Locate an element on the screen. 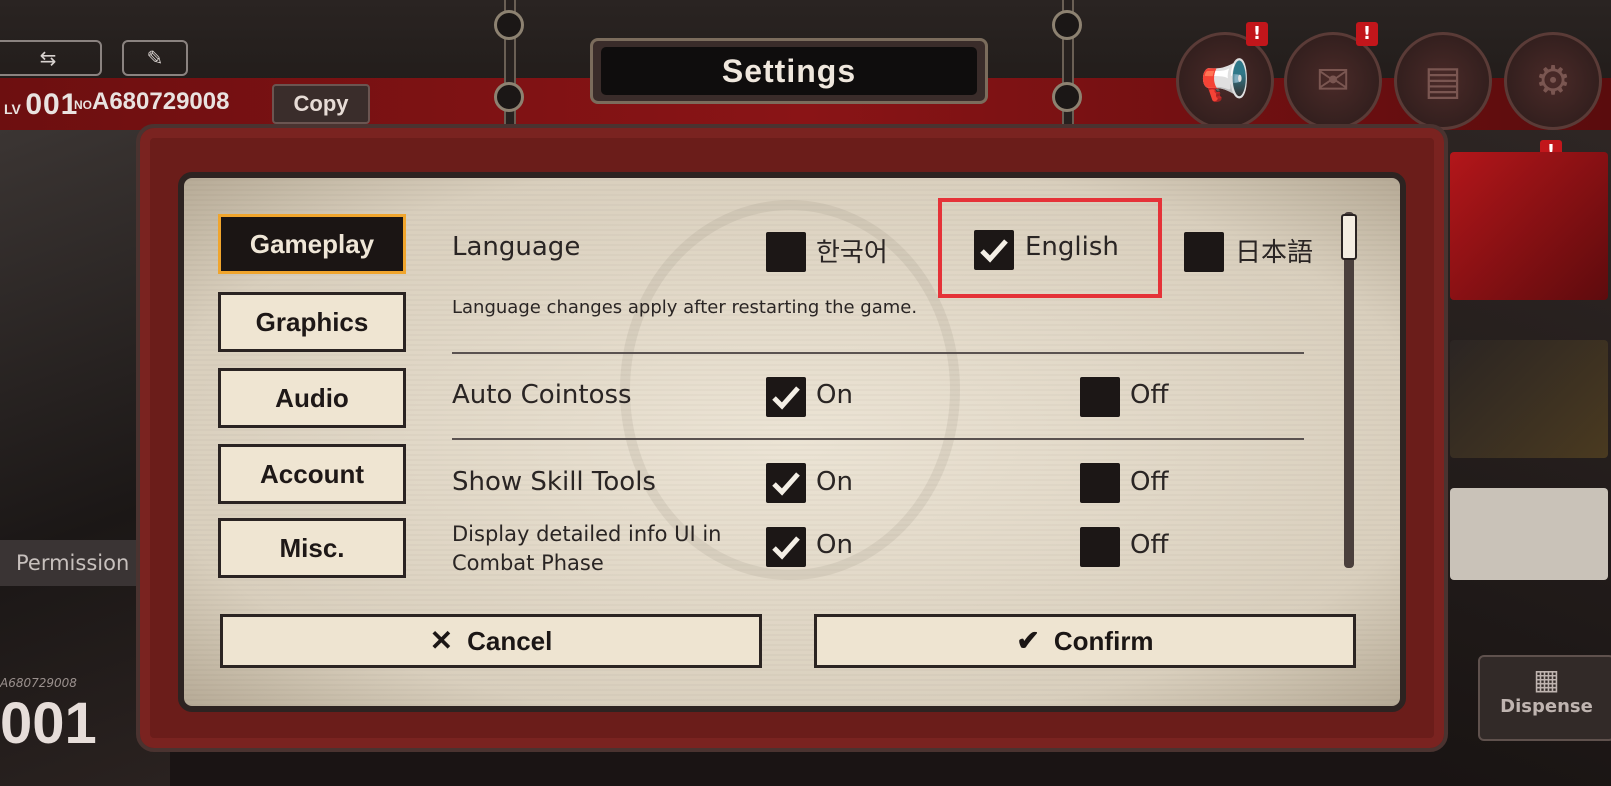  level-value: 001 is located at coordinates (52, 104).